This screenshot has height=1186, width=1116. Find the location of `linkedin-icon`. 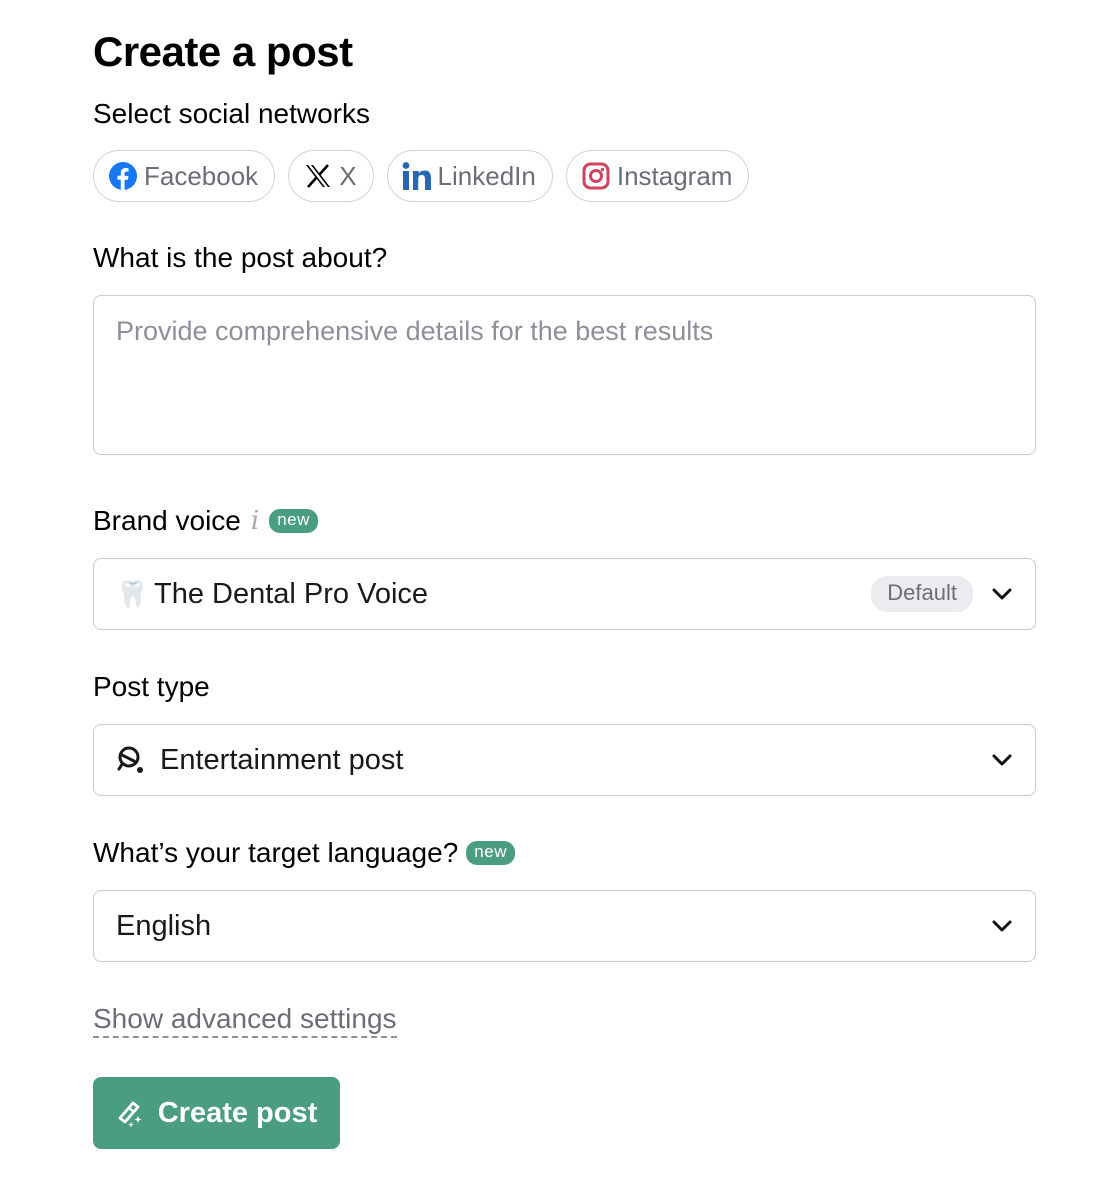

linkedin-icon is located at coordinates (417, 176).